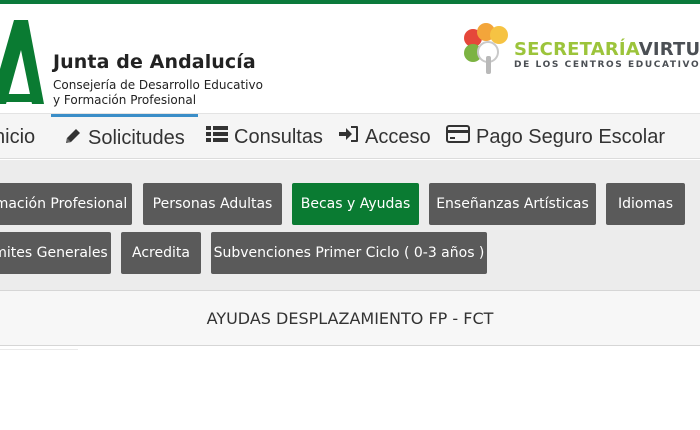 Image resolution: width=700 pixels, height=430 pixels. I want to click on org-subtitle-1: Consejería de Desarrollo Educativo, so click(158, 85).